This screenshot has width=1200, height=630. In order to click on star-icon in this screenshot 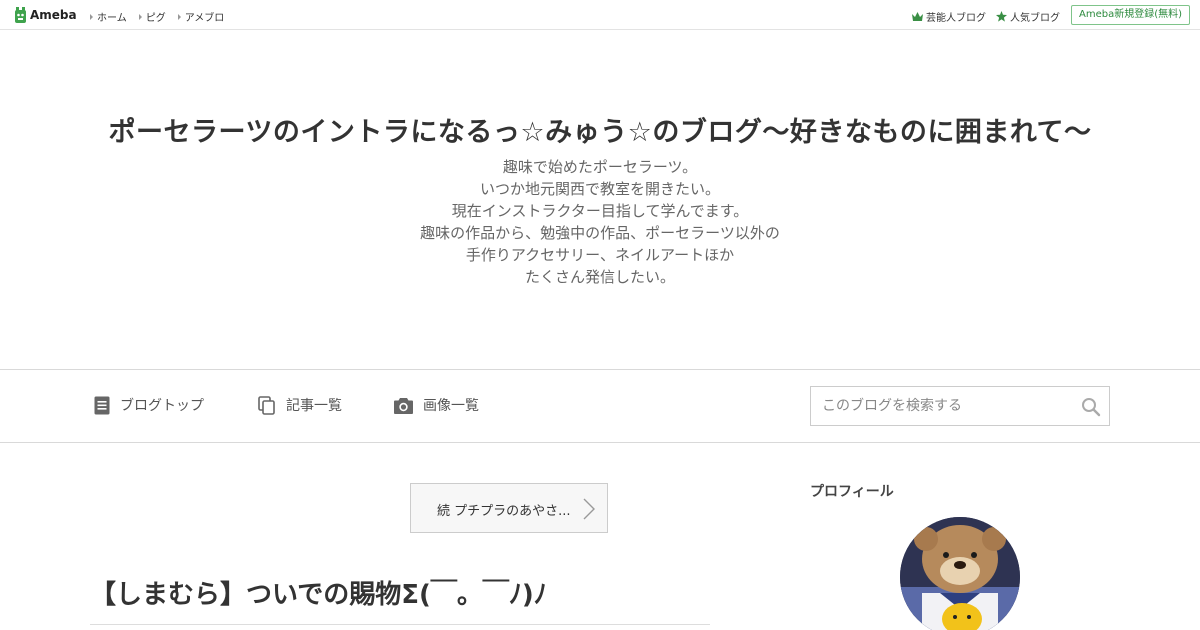, I will do `click(1001, 16)`.